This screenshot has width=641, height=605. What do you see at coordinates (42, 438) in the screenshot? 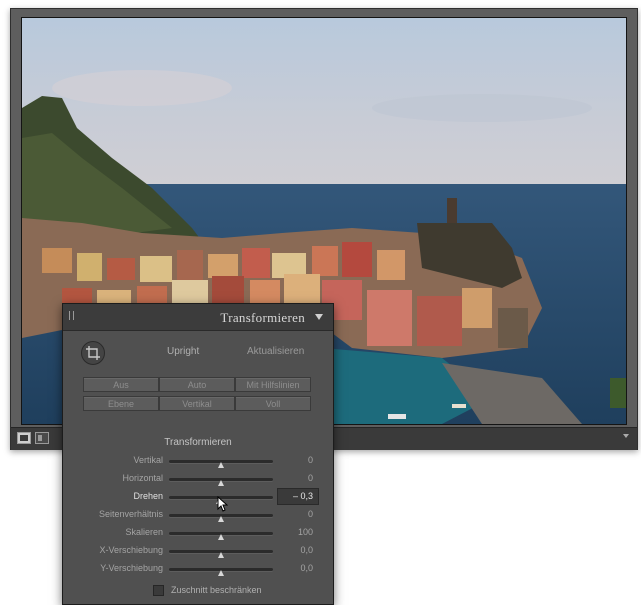
I see `compare-view-icon` at bounding box center [42, 438].